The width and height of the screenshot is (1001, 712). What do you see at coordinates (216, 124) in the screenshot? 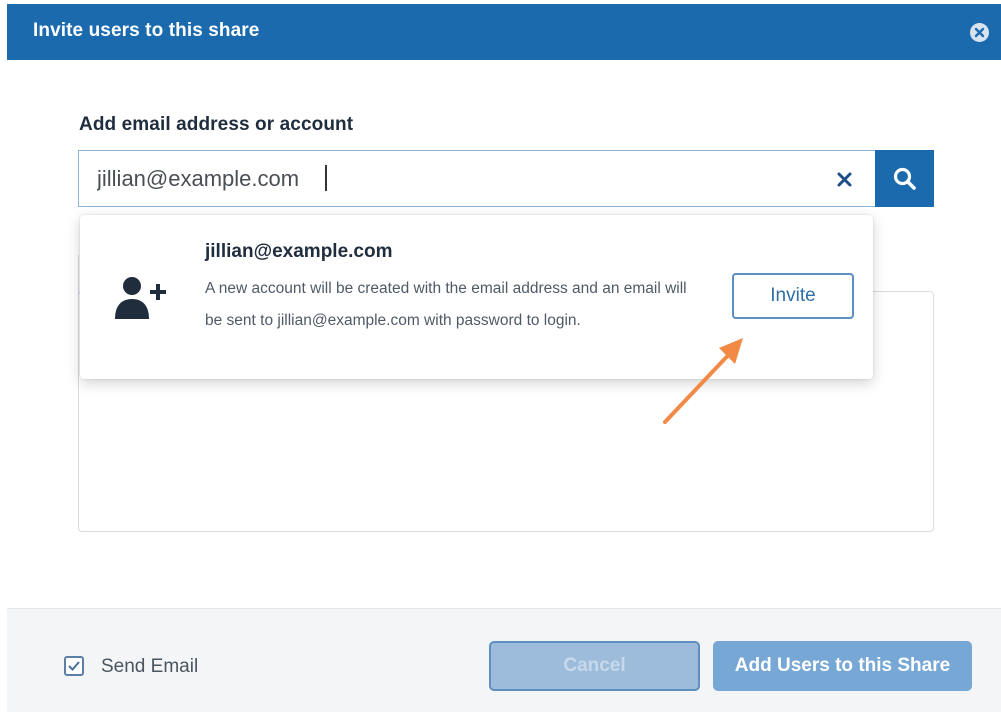
I see `search-field-label: Add email address or account` at bounding box center [216, 124].